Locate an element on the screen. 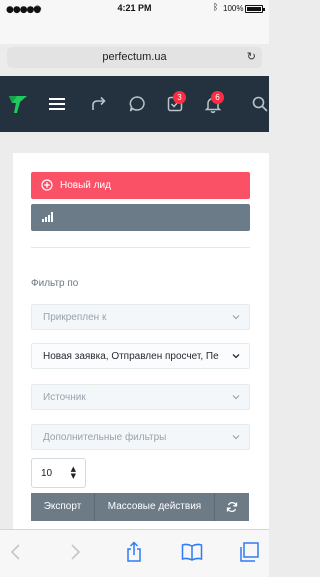 The height and width of the screenshot is (577, 320). tabs-icon is located at coordinates (249, 552).